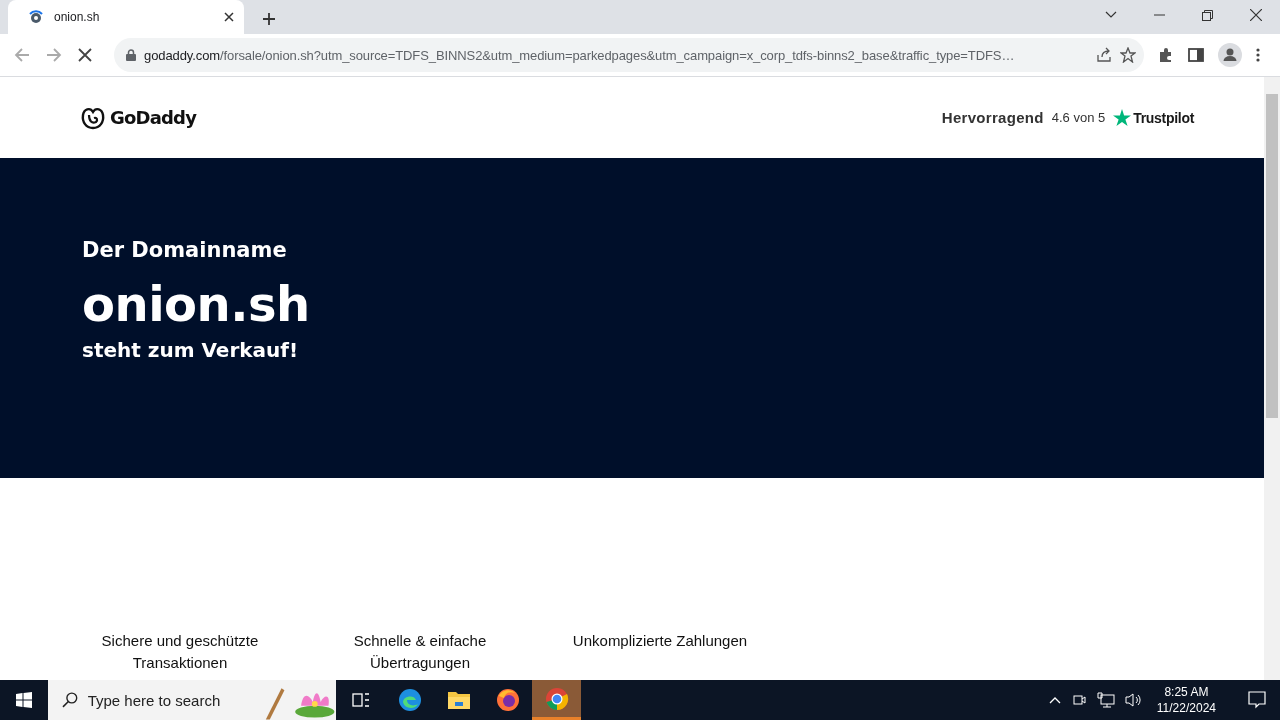  I want to click on scroll-thumb, so click(1272, 256).